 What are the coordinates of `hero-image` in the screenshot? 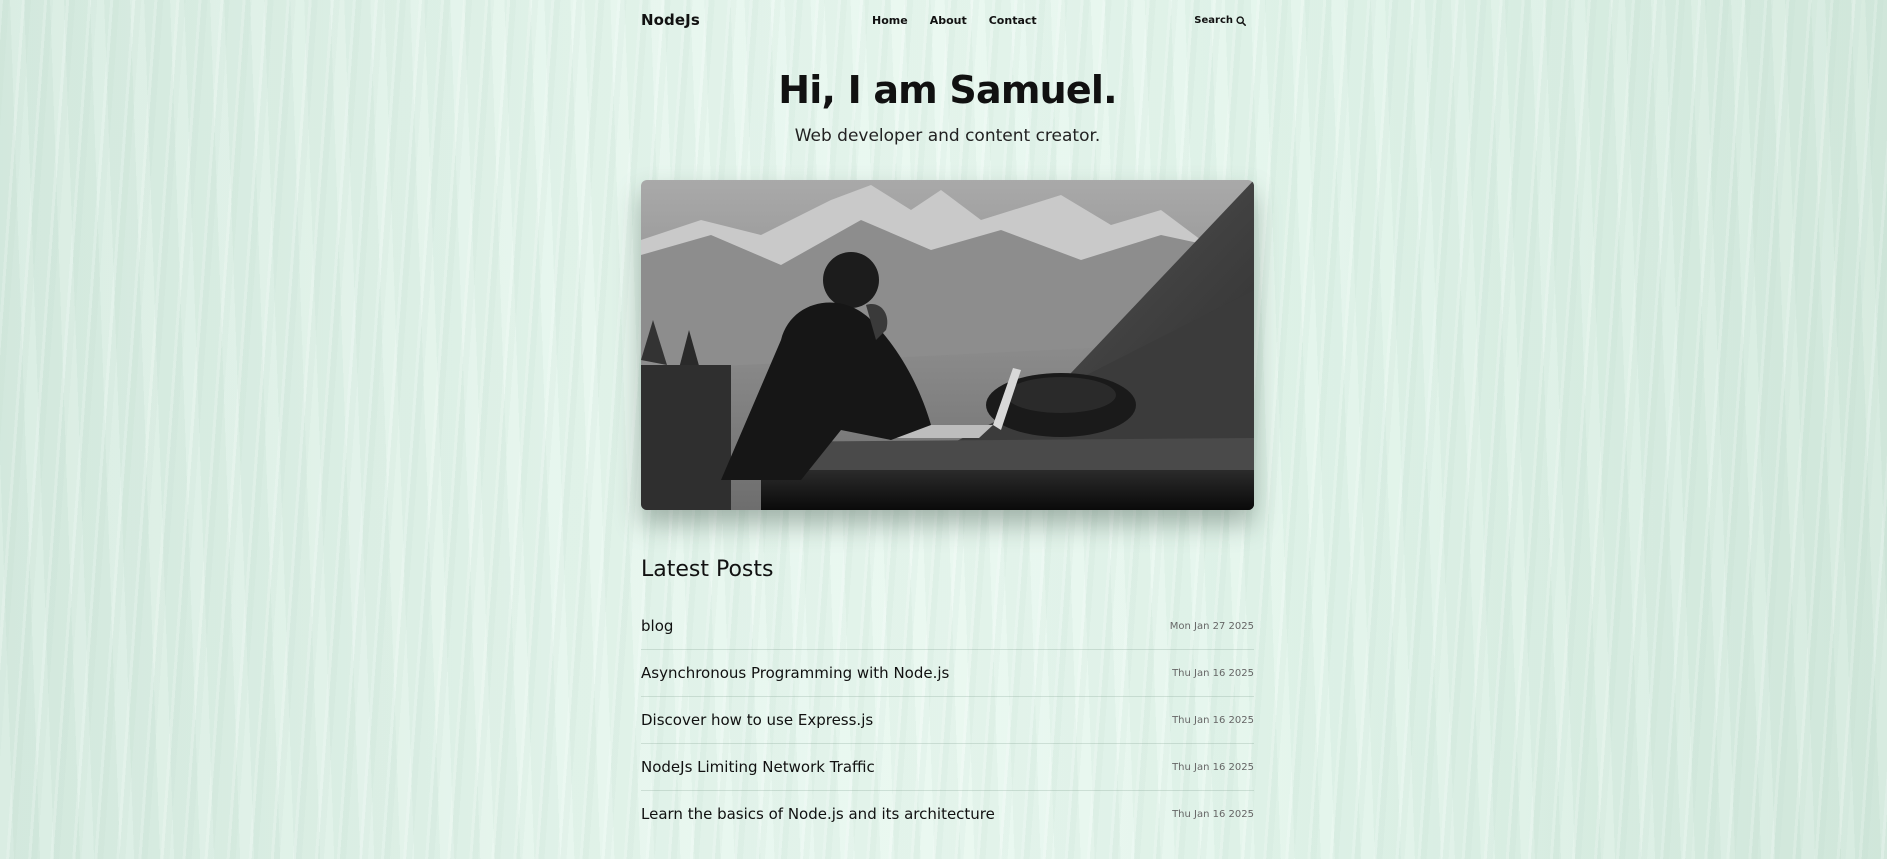 It's located at (947, 345).